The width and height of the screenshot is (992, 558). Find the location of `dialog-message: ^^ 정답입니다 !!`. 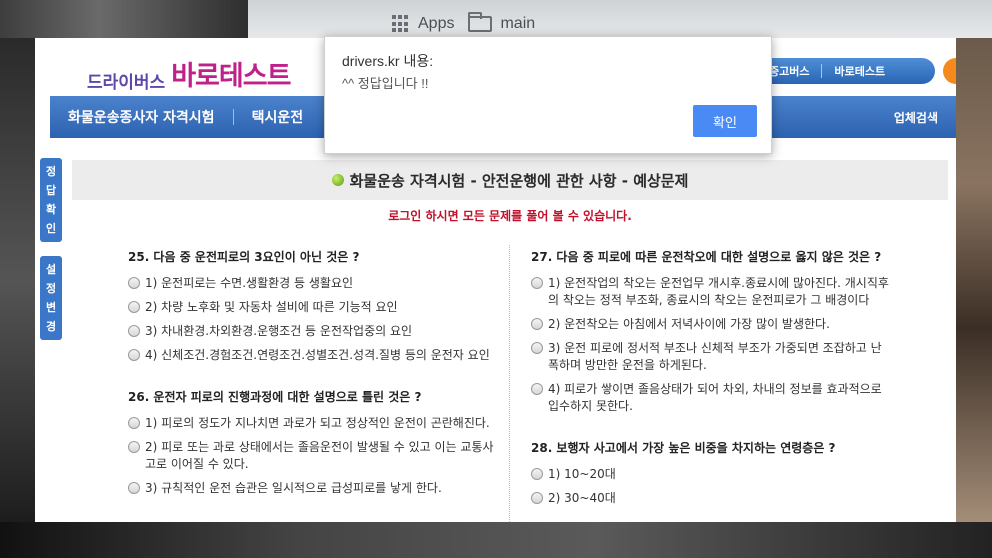

dialog-message: ^^ 정답입니다 !! is located at coordinates (385, 83).